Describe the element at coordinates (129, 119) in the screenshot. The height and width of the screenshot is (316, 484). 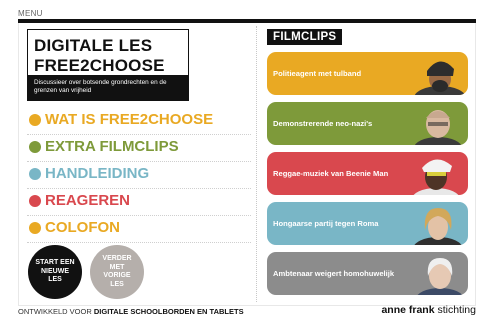
I see `nav-item-label: WAT IS FREE2CHOOSE` at that location.